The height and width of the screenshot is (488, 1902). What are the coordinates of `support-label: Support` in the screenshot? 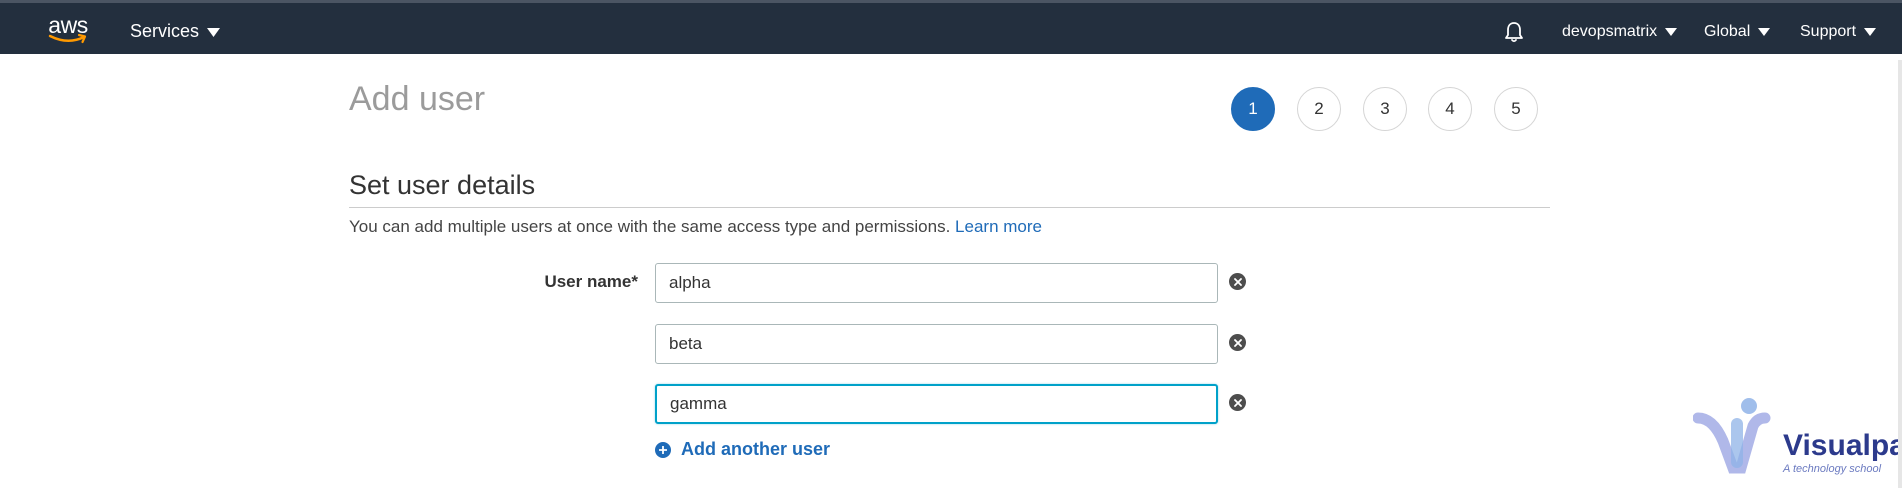 It's located at (1828, 31).